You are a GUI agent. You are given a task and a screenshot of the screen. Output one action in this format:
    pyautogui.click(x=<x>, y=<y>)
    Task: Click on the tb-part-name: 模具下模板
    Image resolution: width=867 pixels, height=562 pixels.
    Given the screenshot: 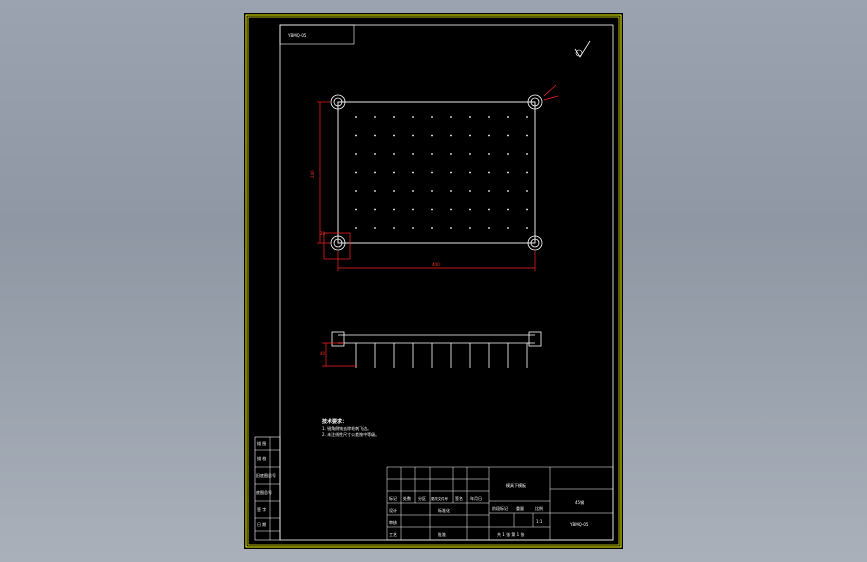 What is the action you would take?
    pyautogui.click(x=516, y=485)
    